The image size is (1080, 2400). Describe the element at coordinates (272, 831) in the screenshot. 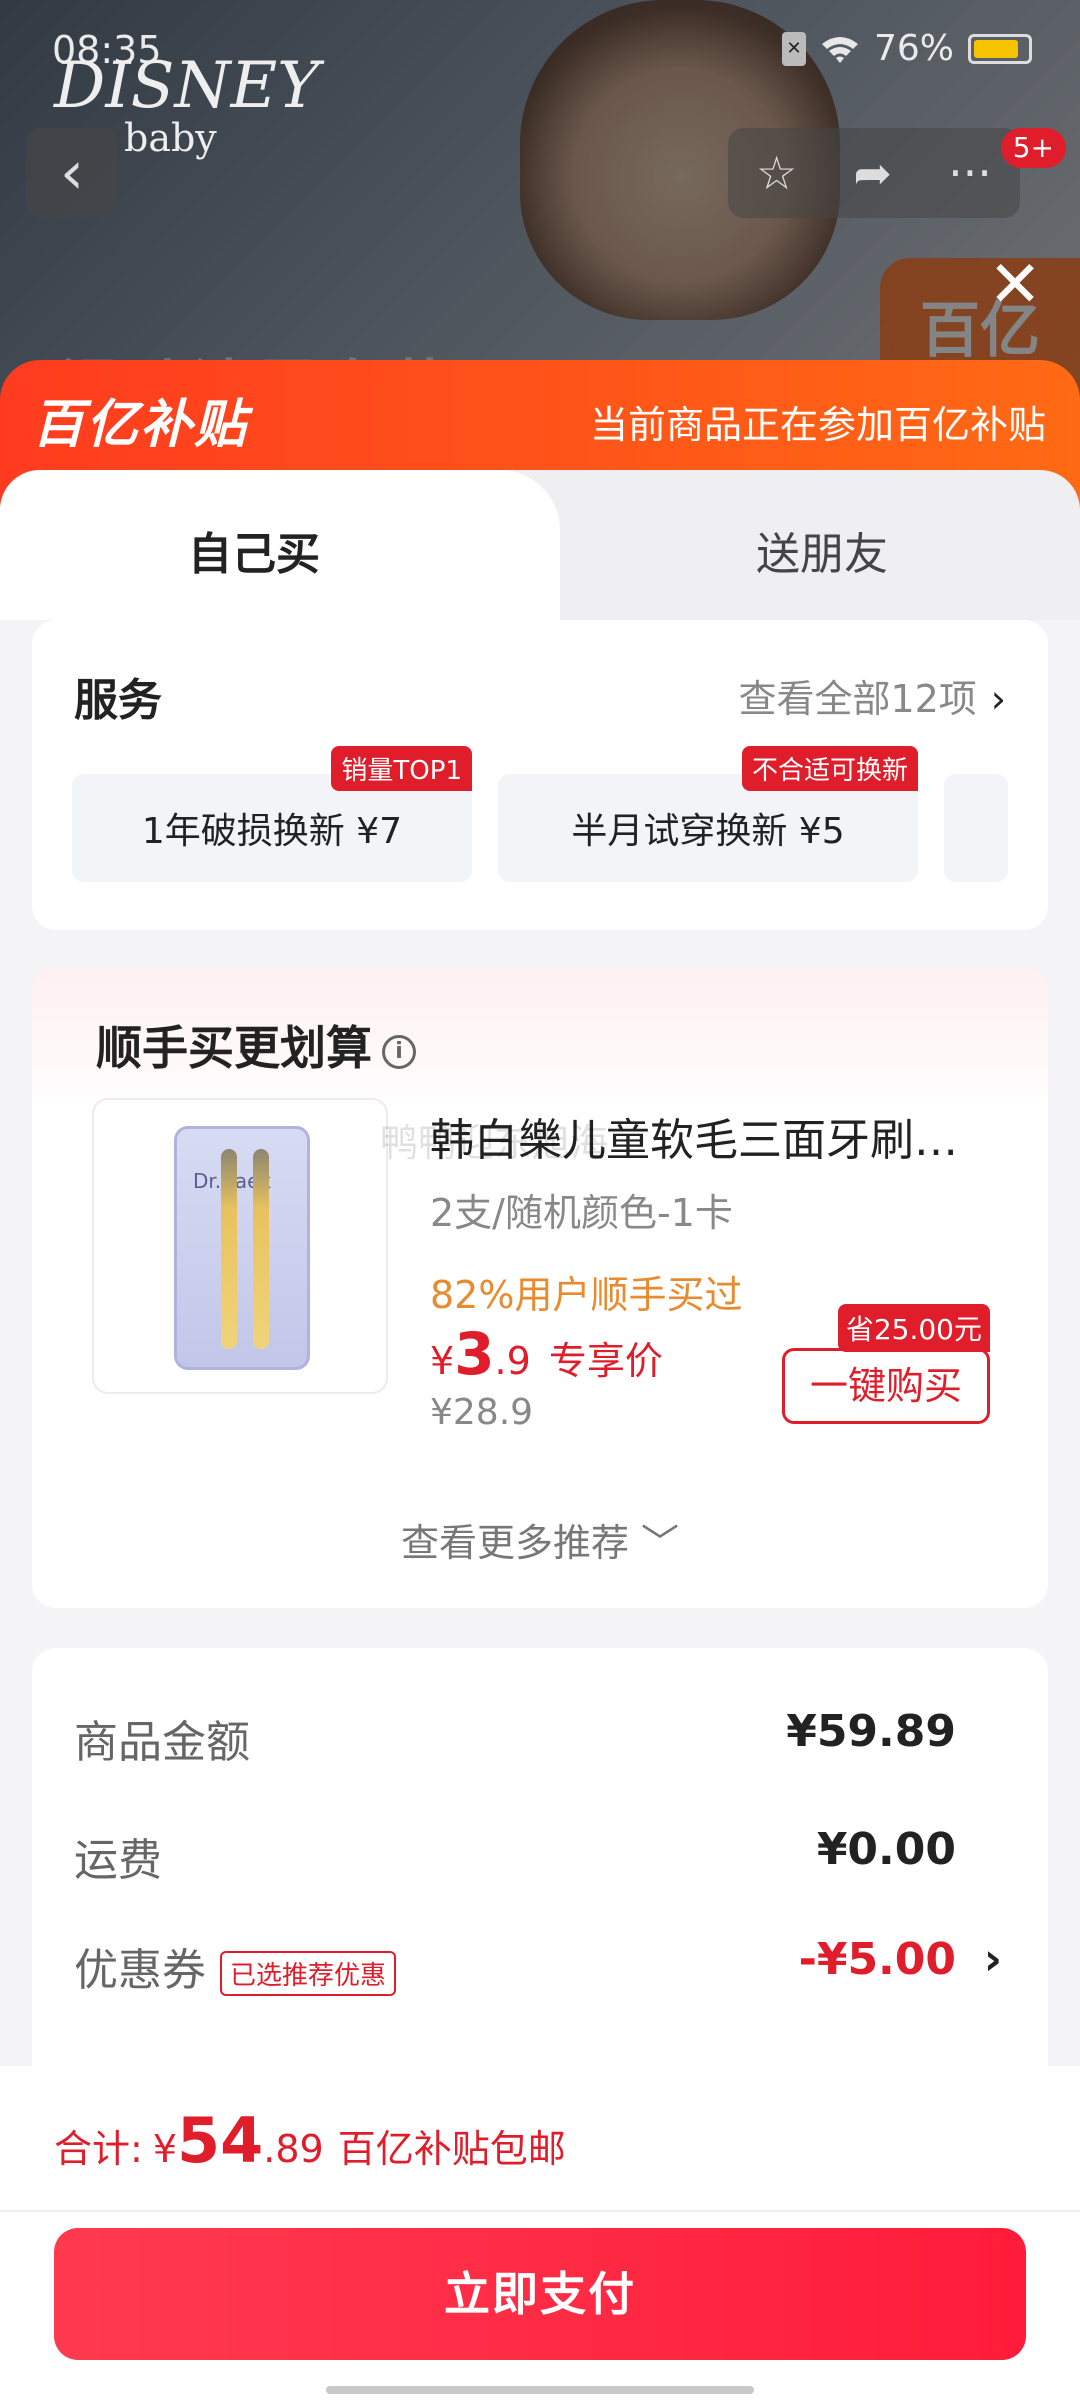

I see `service-chip-label: 1年破损换新 ¥7` at that location.